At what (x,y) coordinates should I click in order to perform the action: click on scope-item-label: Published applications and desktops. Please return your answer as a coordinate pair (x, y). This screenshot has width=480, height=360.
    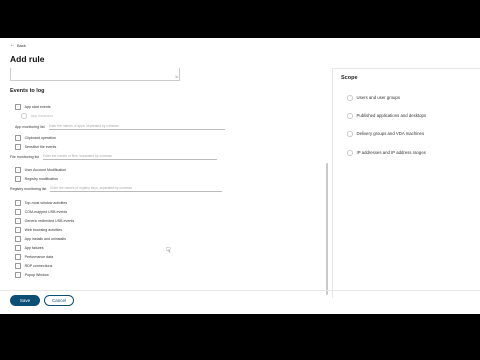
    Looking at the image, I should click on (391, 116).